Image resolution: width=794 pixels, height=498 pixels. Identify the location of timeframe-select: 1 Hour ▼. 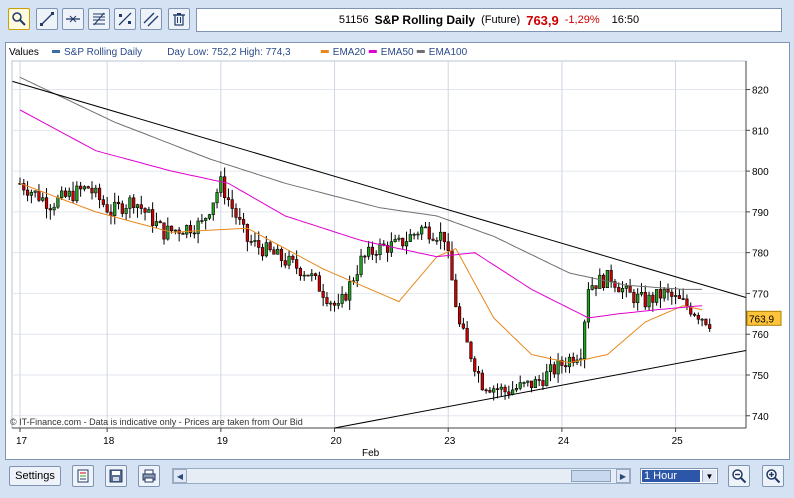
(679, 476).